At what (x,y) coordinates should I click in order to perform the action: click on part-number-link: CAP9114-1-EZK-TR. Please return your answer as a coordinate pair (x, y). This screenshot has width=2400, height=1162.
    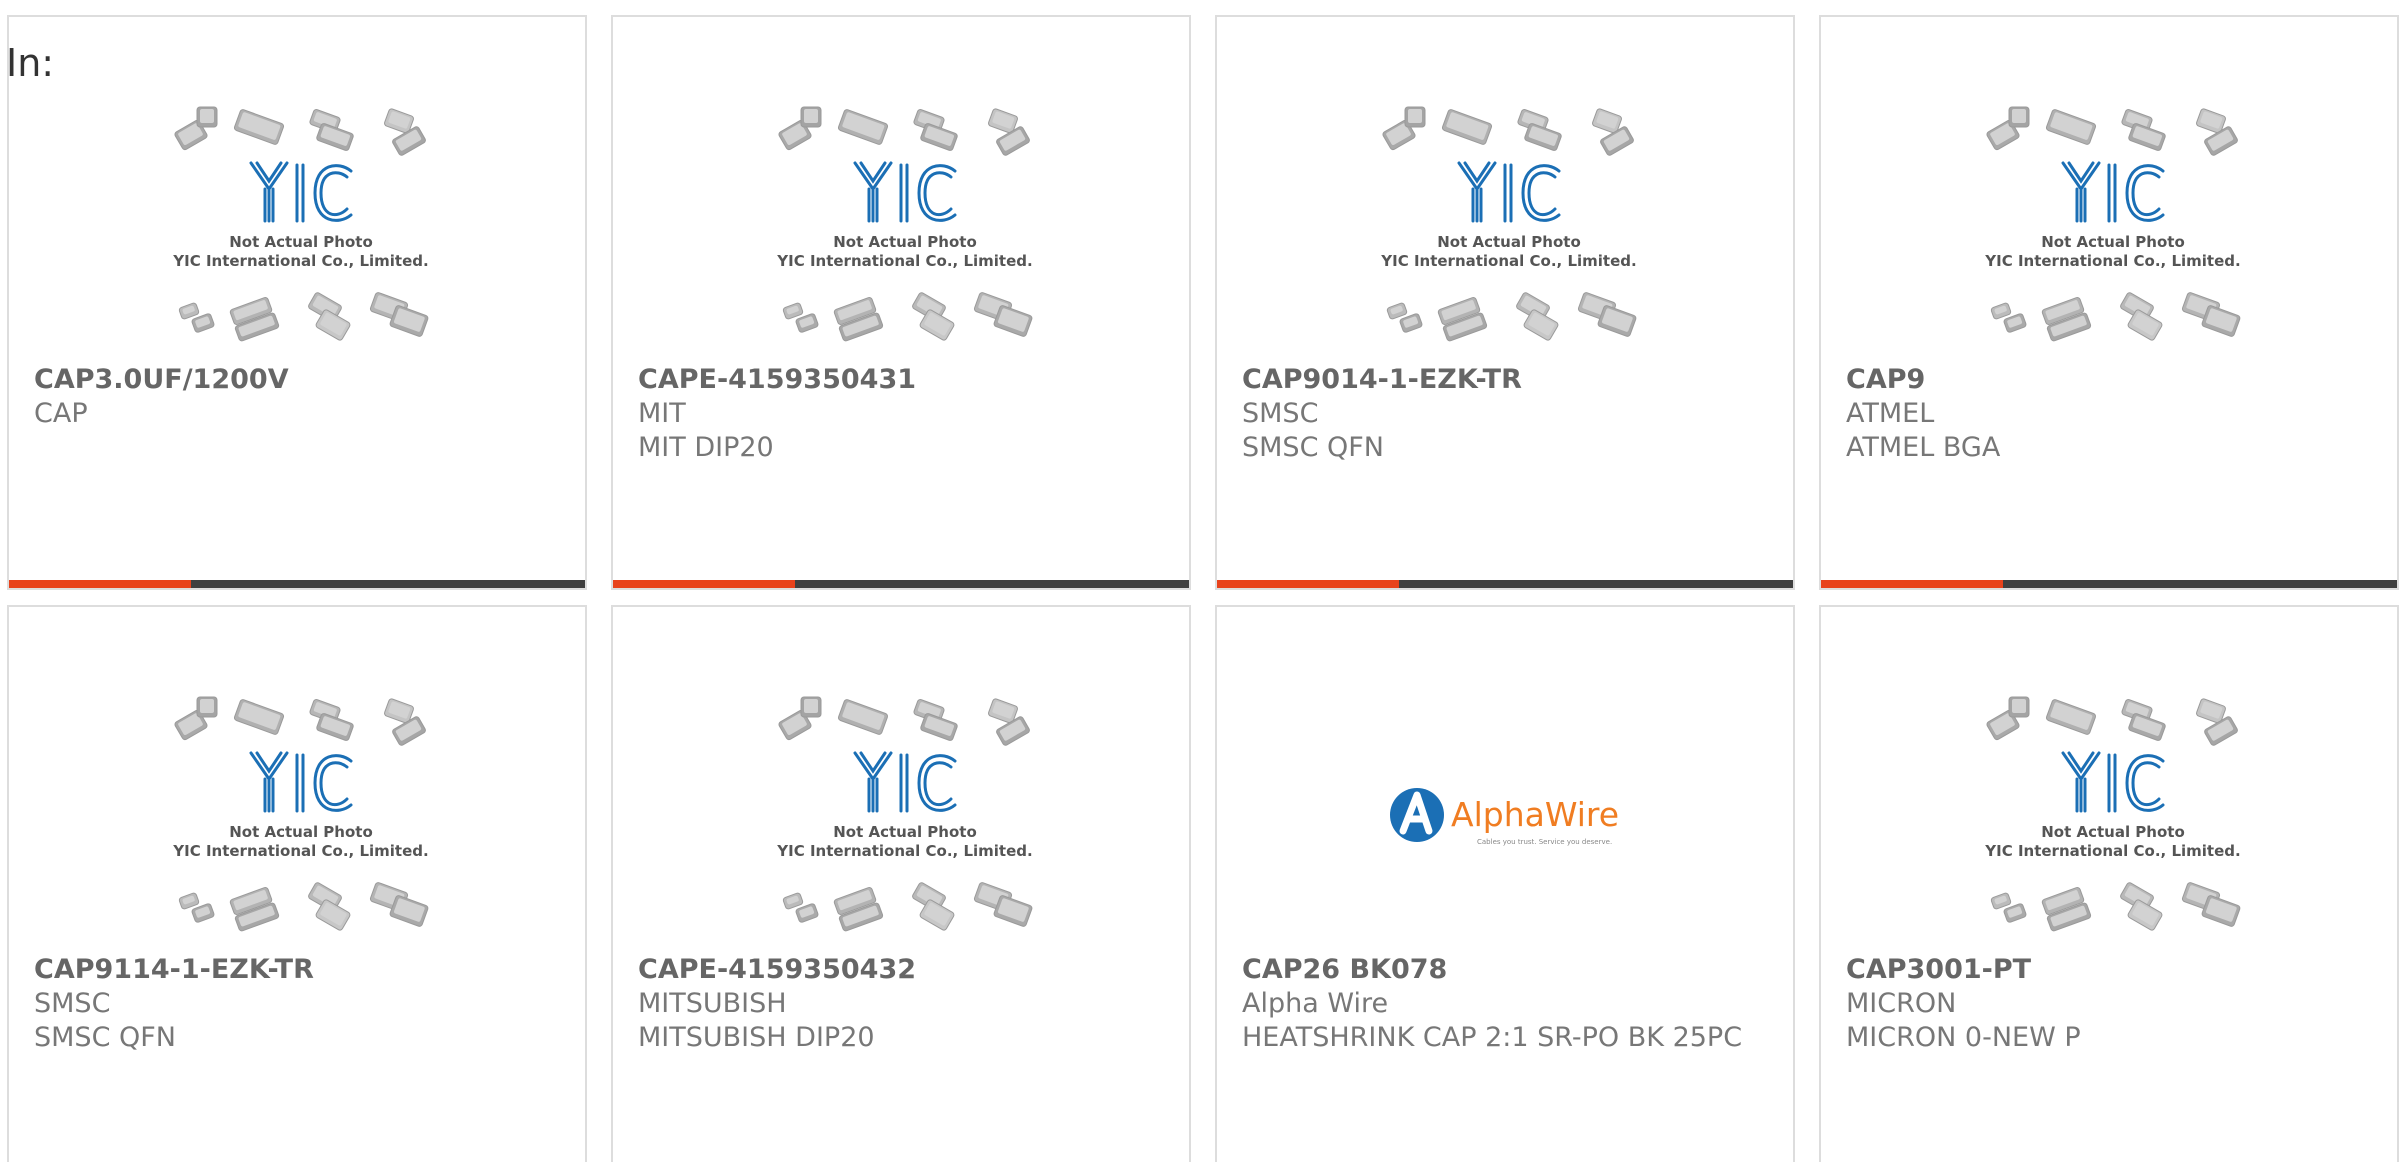
    Looking at the image, I should click on (299, 970).